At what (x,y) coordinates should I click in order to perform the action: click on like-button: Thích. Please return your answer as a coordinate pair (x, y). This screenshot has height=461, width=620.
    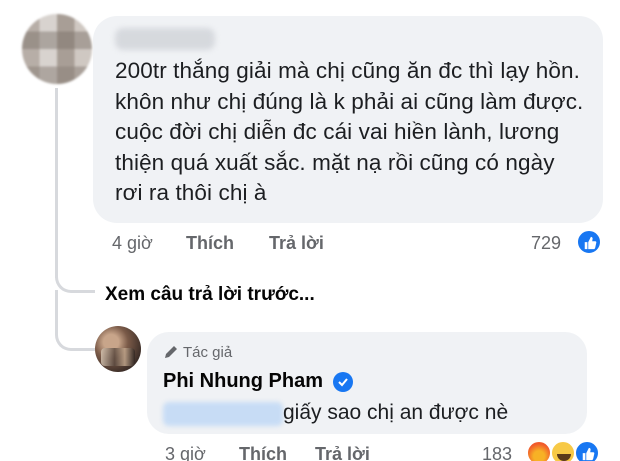
    Looking at the image, I should click on (210, 243).